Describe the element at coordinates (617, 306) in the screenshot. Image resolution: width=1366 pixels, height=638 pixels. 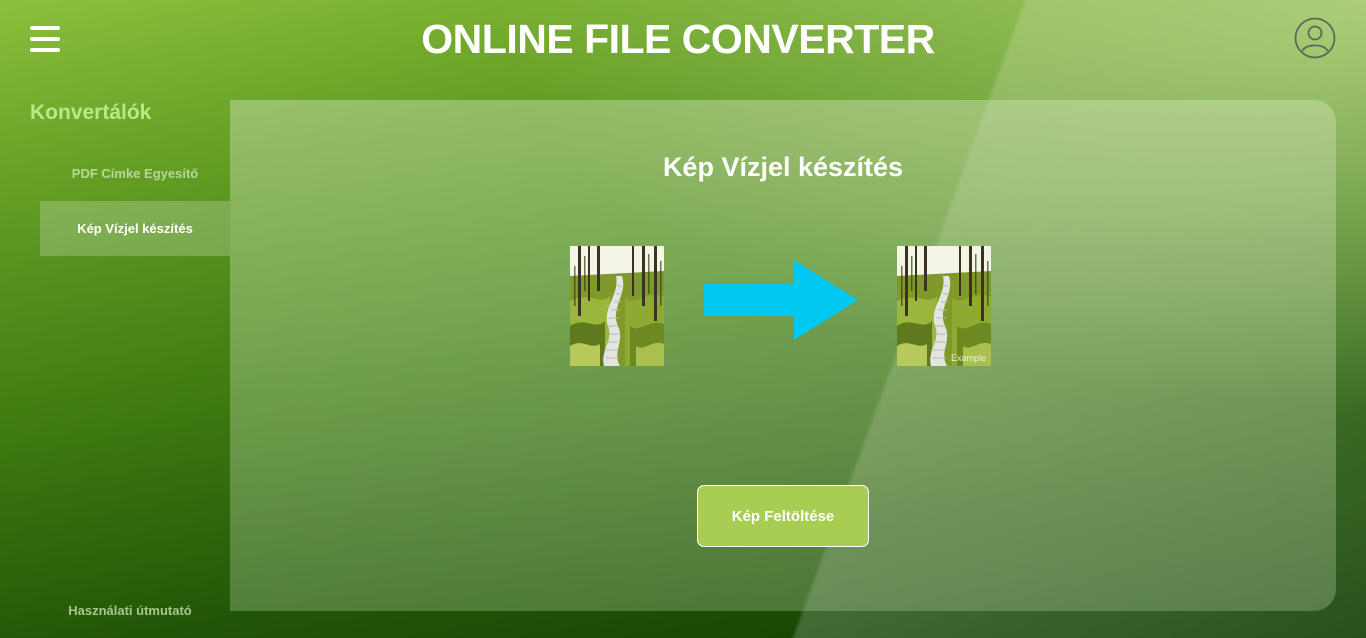
I see `forest-path-image` at that location.